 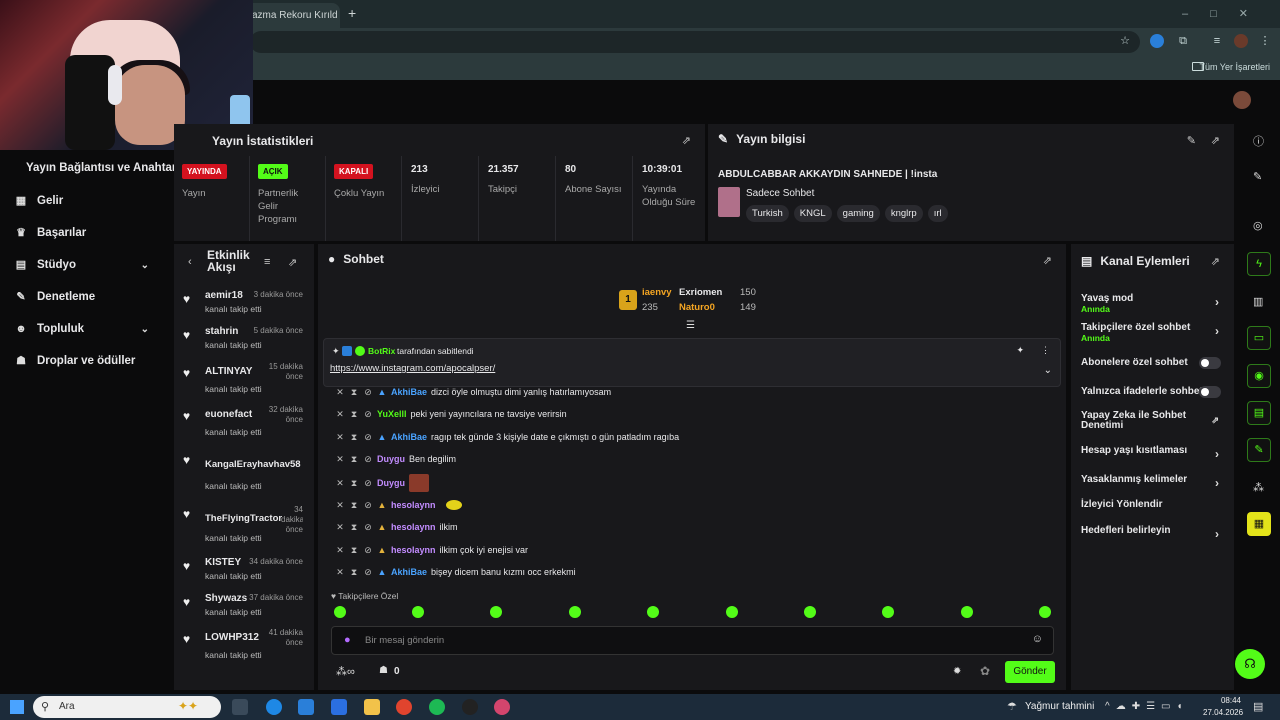 I want to click on emotes-only-setting: Yalnızca ifadelerle sohbet, so click(x=1152, y=396).